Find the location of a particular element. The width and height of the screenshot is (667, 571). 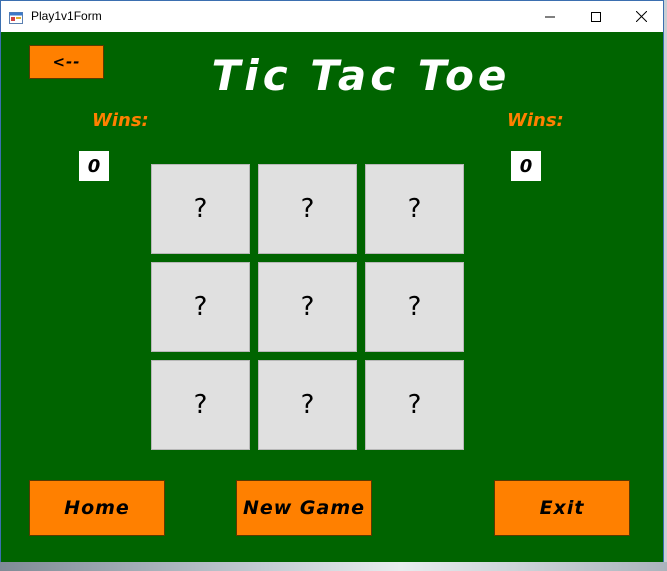

title-bar: Play1v1Form is located at coordinates (332, 16).